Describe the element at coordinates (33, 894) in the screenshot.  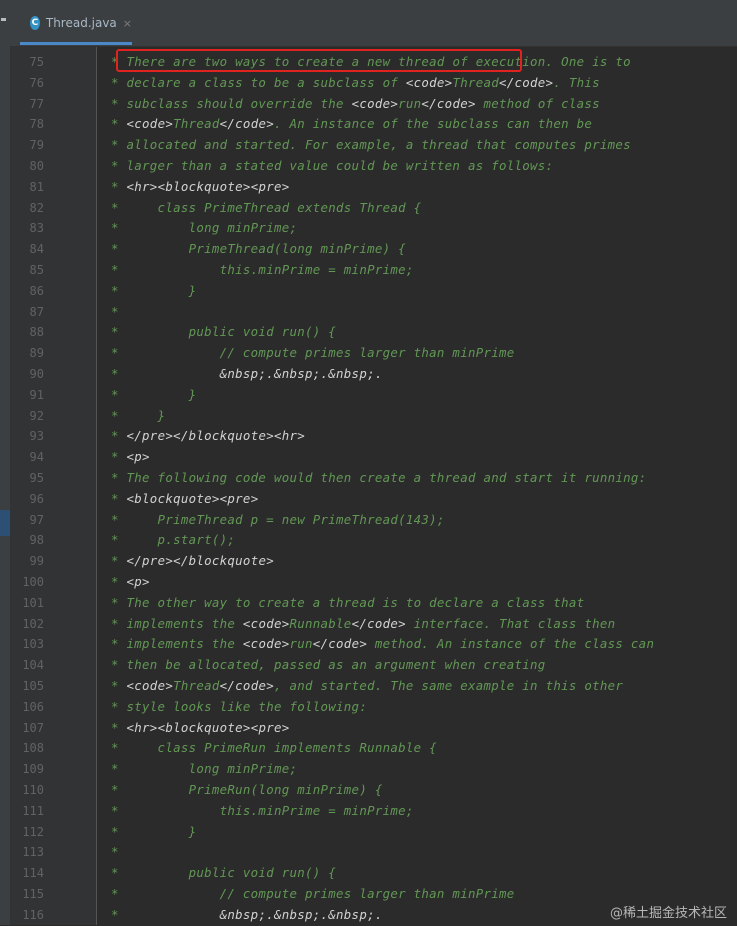
I see `line-number: 115` at that location.